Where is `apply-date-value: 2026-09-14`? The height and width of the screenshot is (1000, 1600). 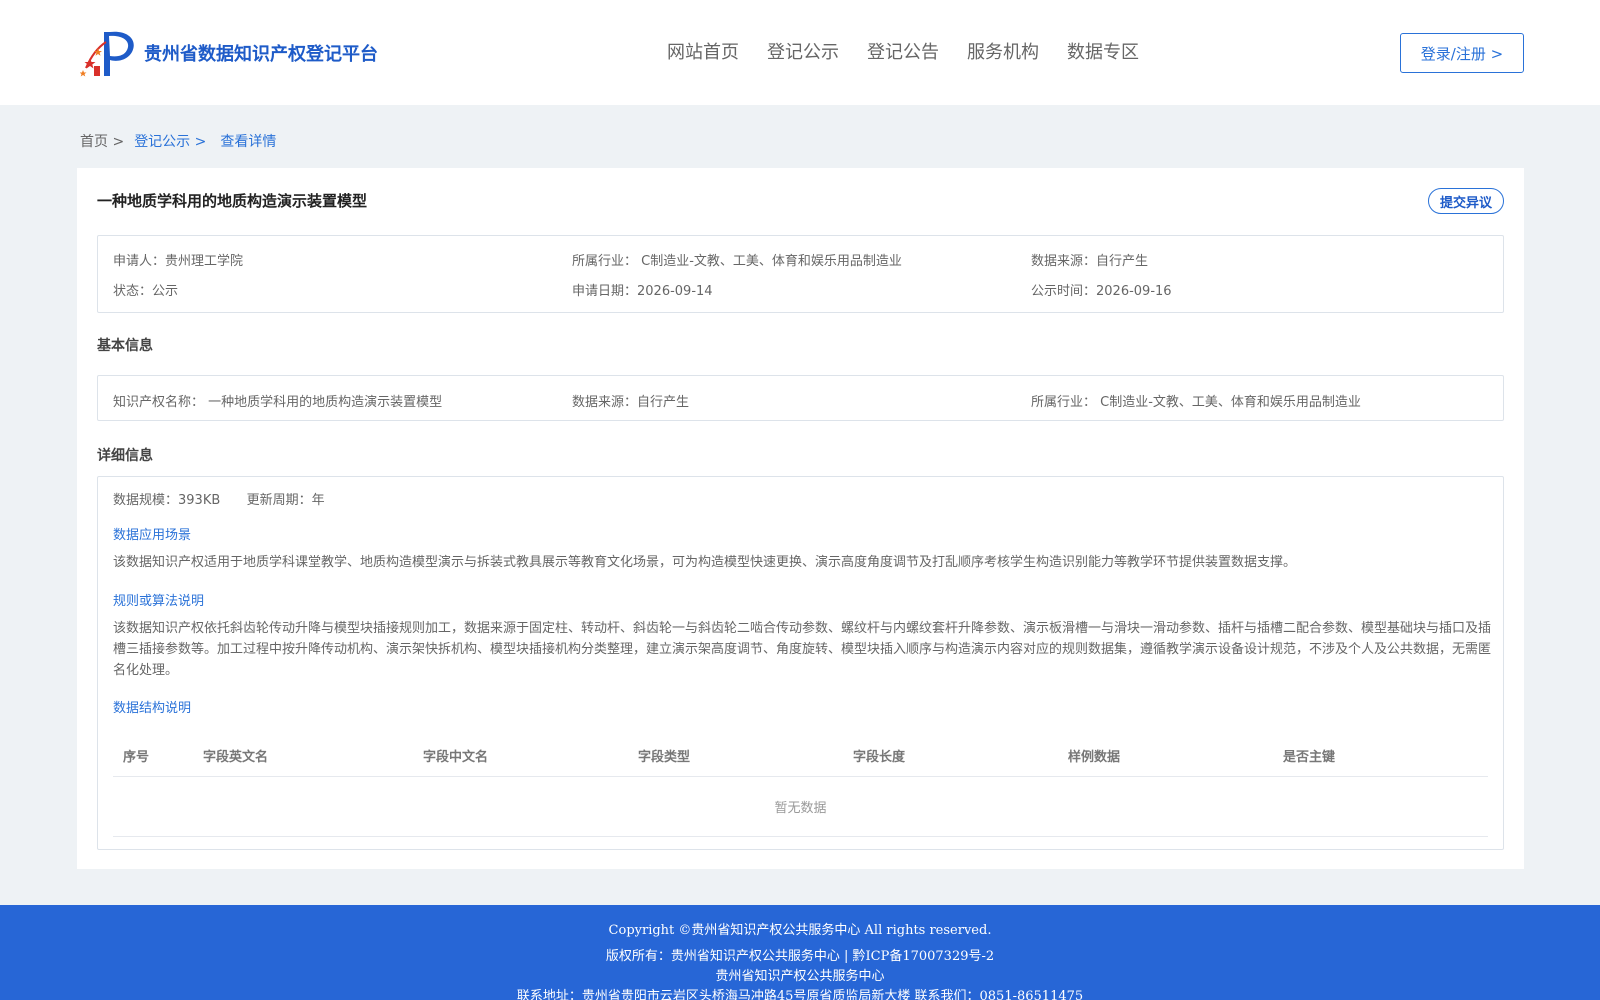 apply-date-value: 2026-09-14 is located at coordinates (675, 291).